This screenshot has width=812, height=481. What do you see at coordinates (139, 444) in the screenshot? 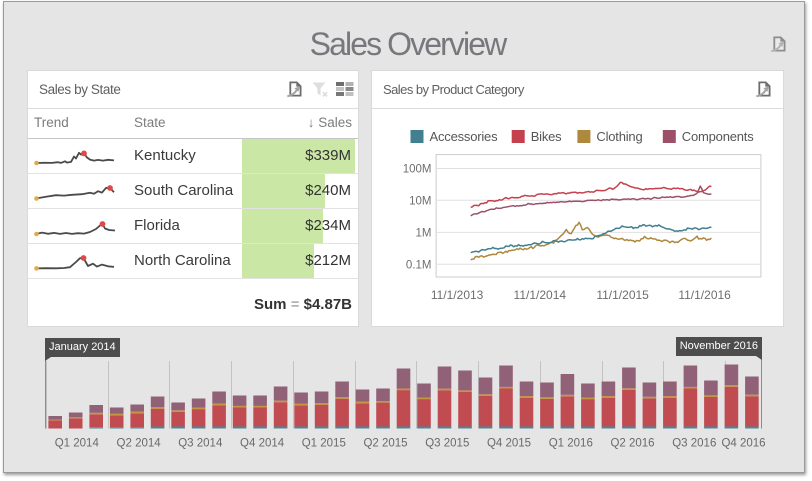
I see `svg-text: Q2 2014` at bounding box center [139, 444].